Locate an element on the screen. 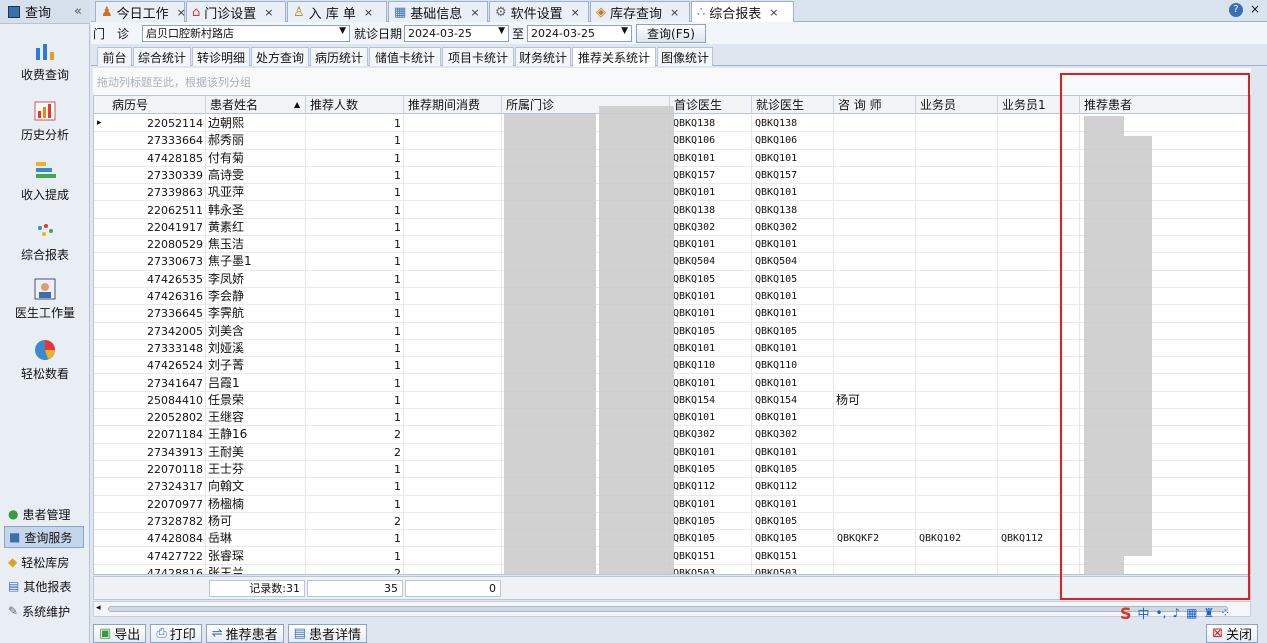  subtab-6: 项目卡统计 is located at coordinates (478, 56).